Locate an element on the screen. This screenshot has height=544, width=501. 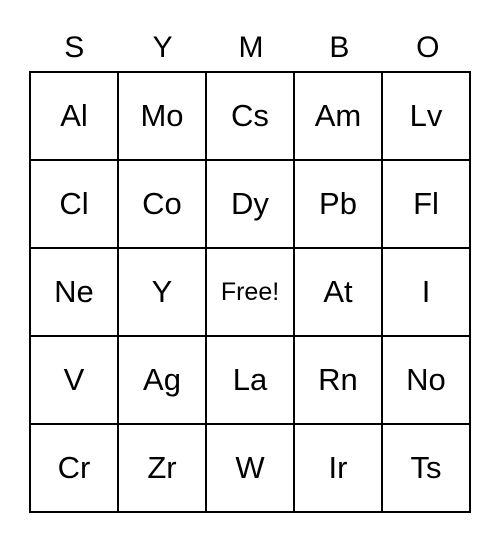
header-letter: O is located at coordinates (428, 47).